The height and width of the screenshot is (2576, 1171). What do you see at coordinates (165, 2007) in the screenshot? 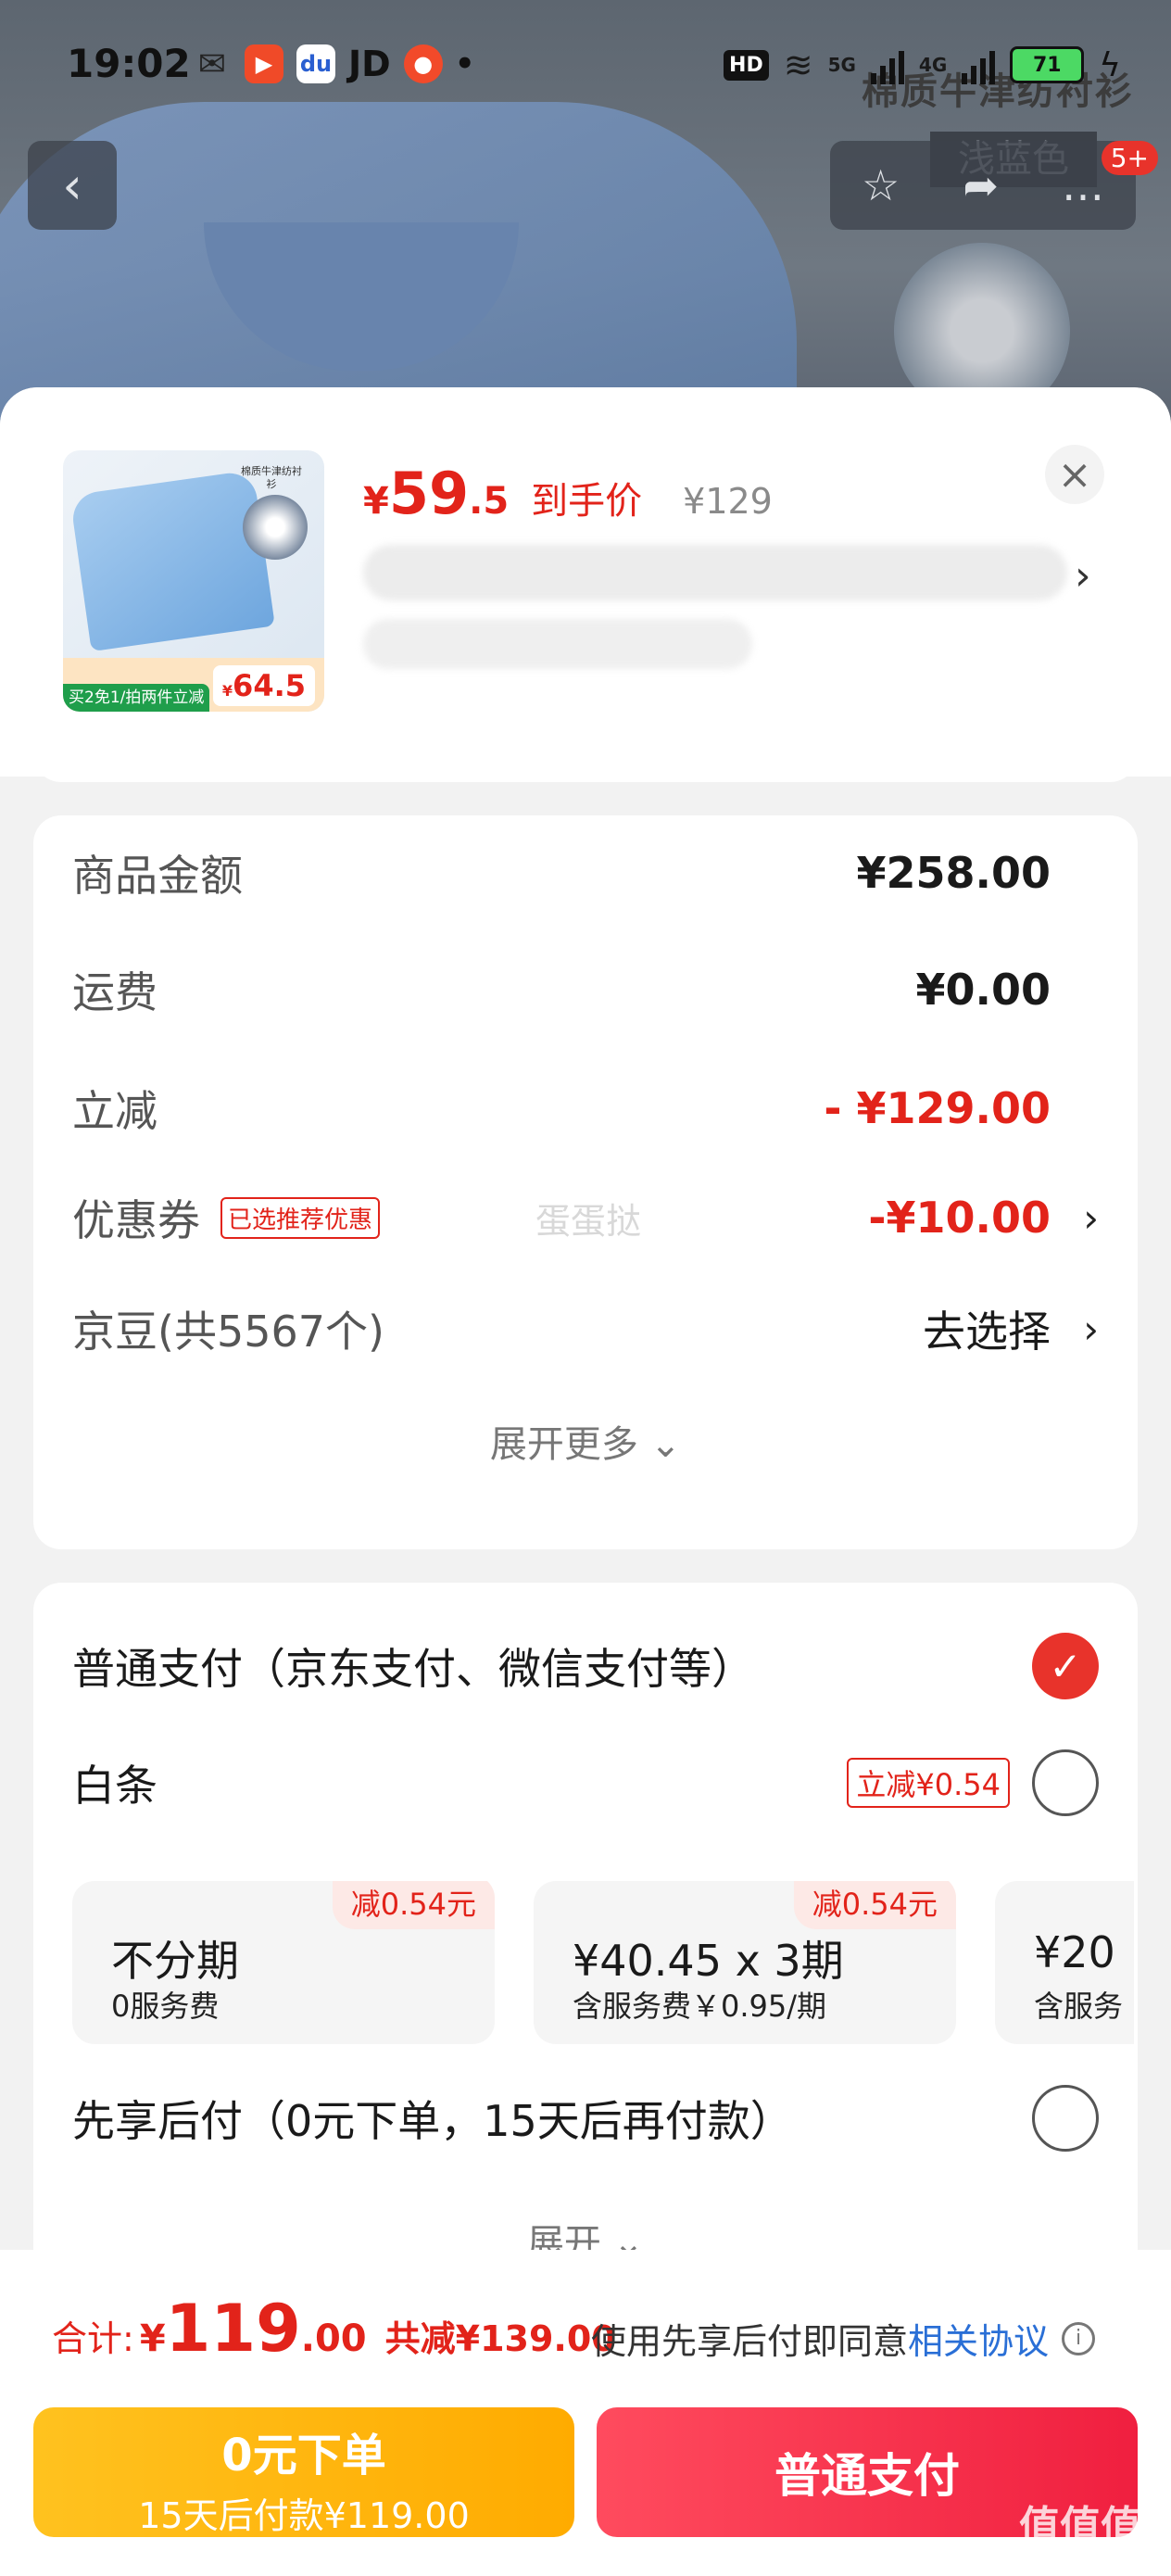
I see `plan-fee: 0服务费` at bounding box center [165, 2007].